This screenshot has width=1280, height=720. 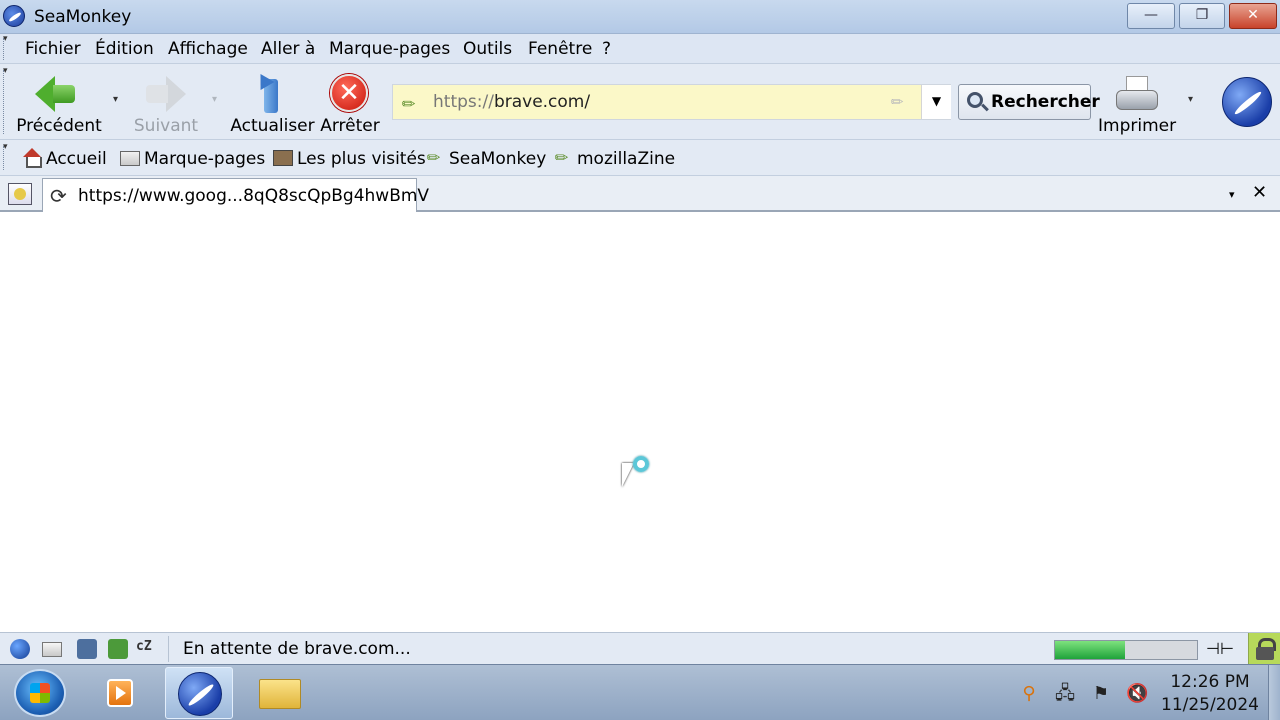 I want to click on volume-muted-icon: 🔇, so click(x=1137, y=694).